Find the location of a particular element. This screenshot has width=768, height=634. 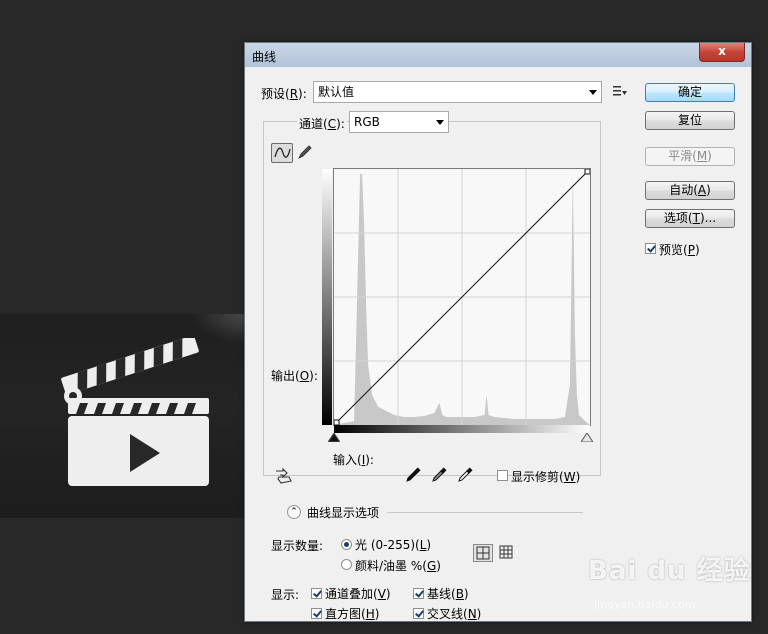

curve-point-tool is located at coordinates (282, 153).